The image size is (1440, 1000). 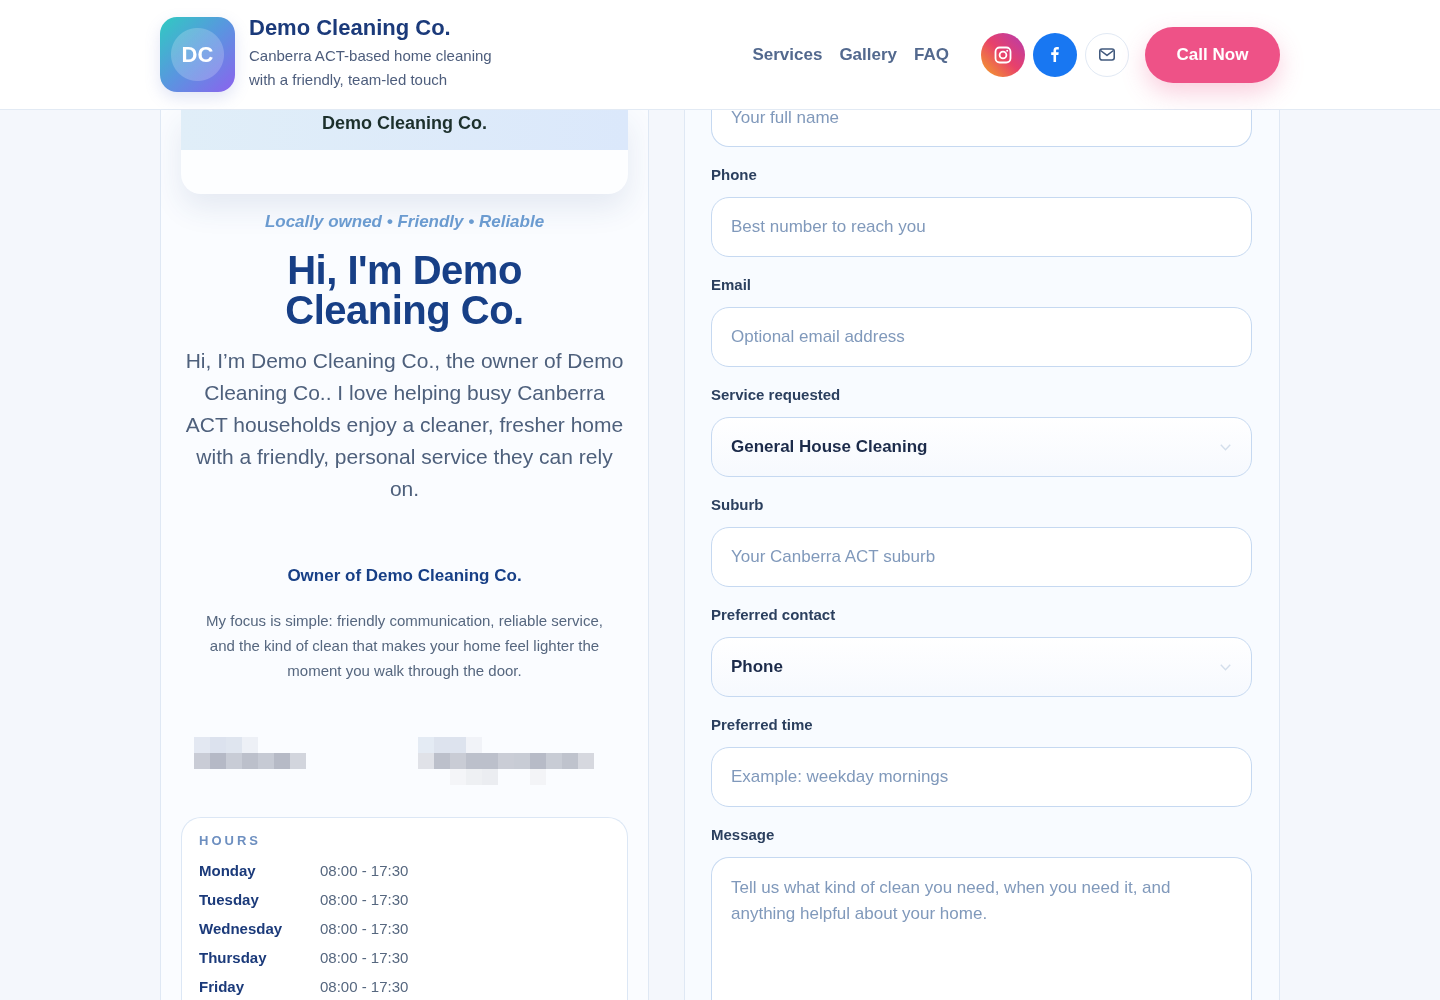 What do you see at coordinates (350, 27) in the screenshot?
I see `site-title: Demo Cleaning Co.` at bounding box center [350, 27].